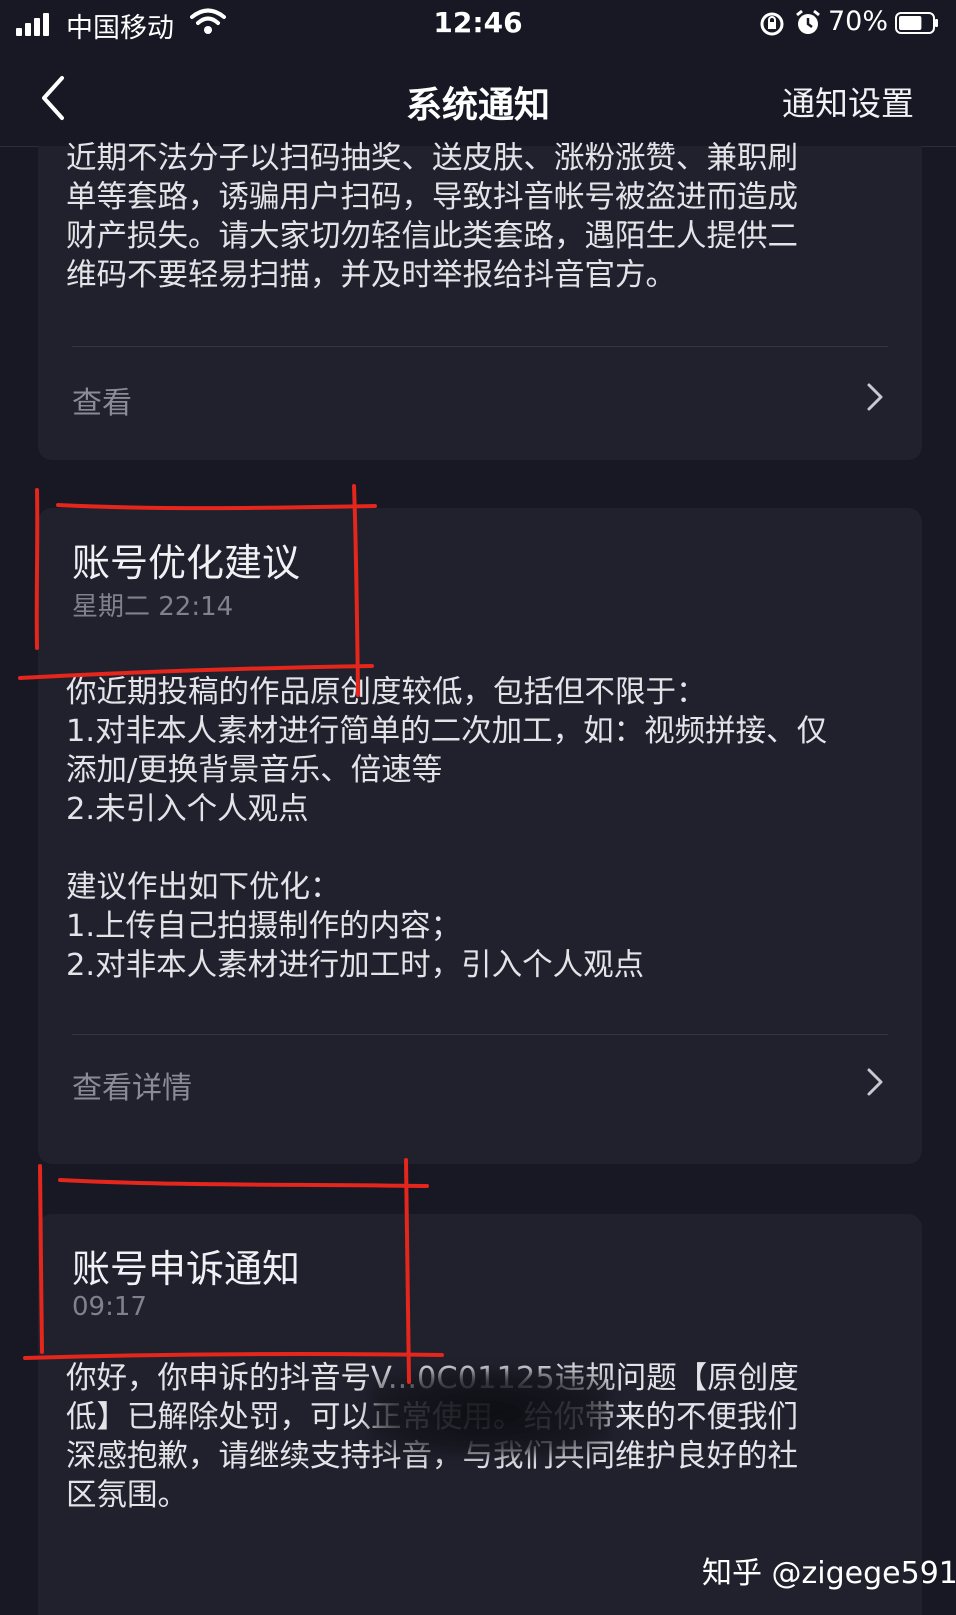 Image resolution: width=956 pixels, height=1615 pixels. I want to click on view-link-label: 查看, so click(102, 403).